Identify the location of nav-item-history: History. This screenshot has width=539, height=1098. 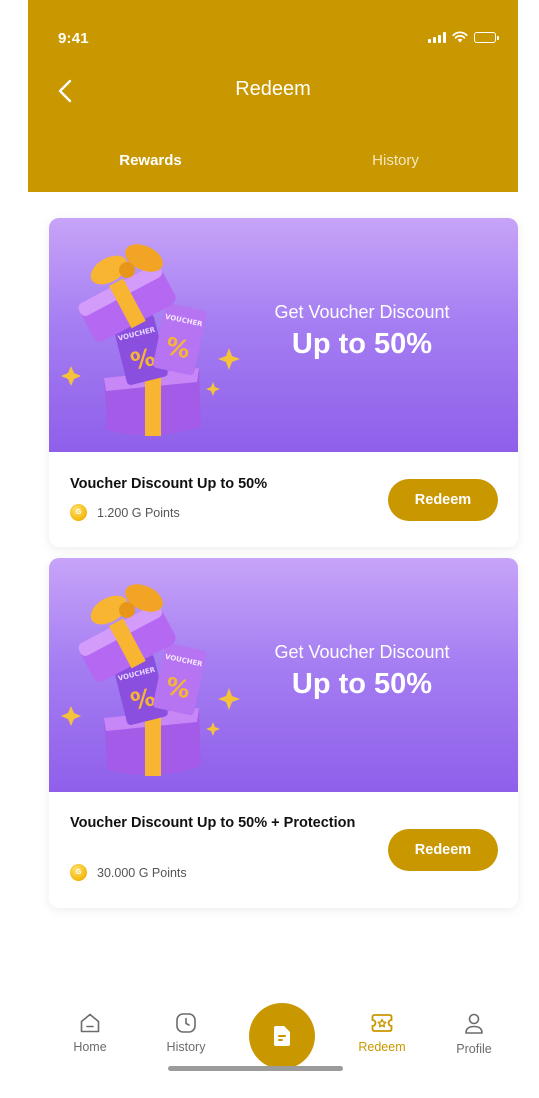
(186, 1033).